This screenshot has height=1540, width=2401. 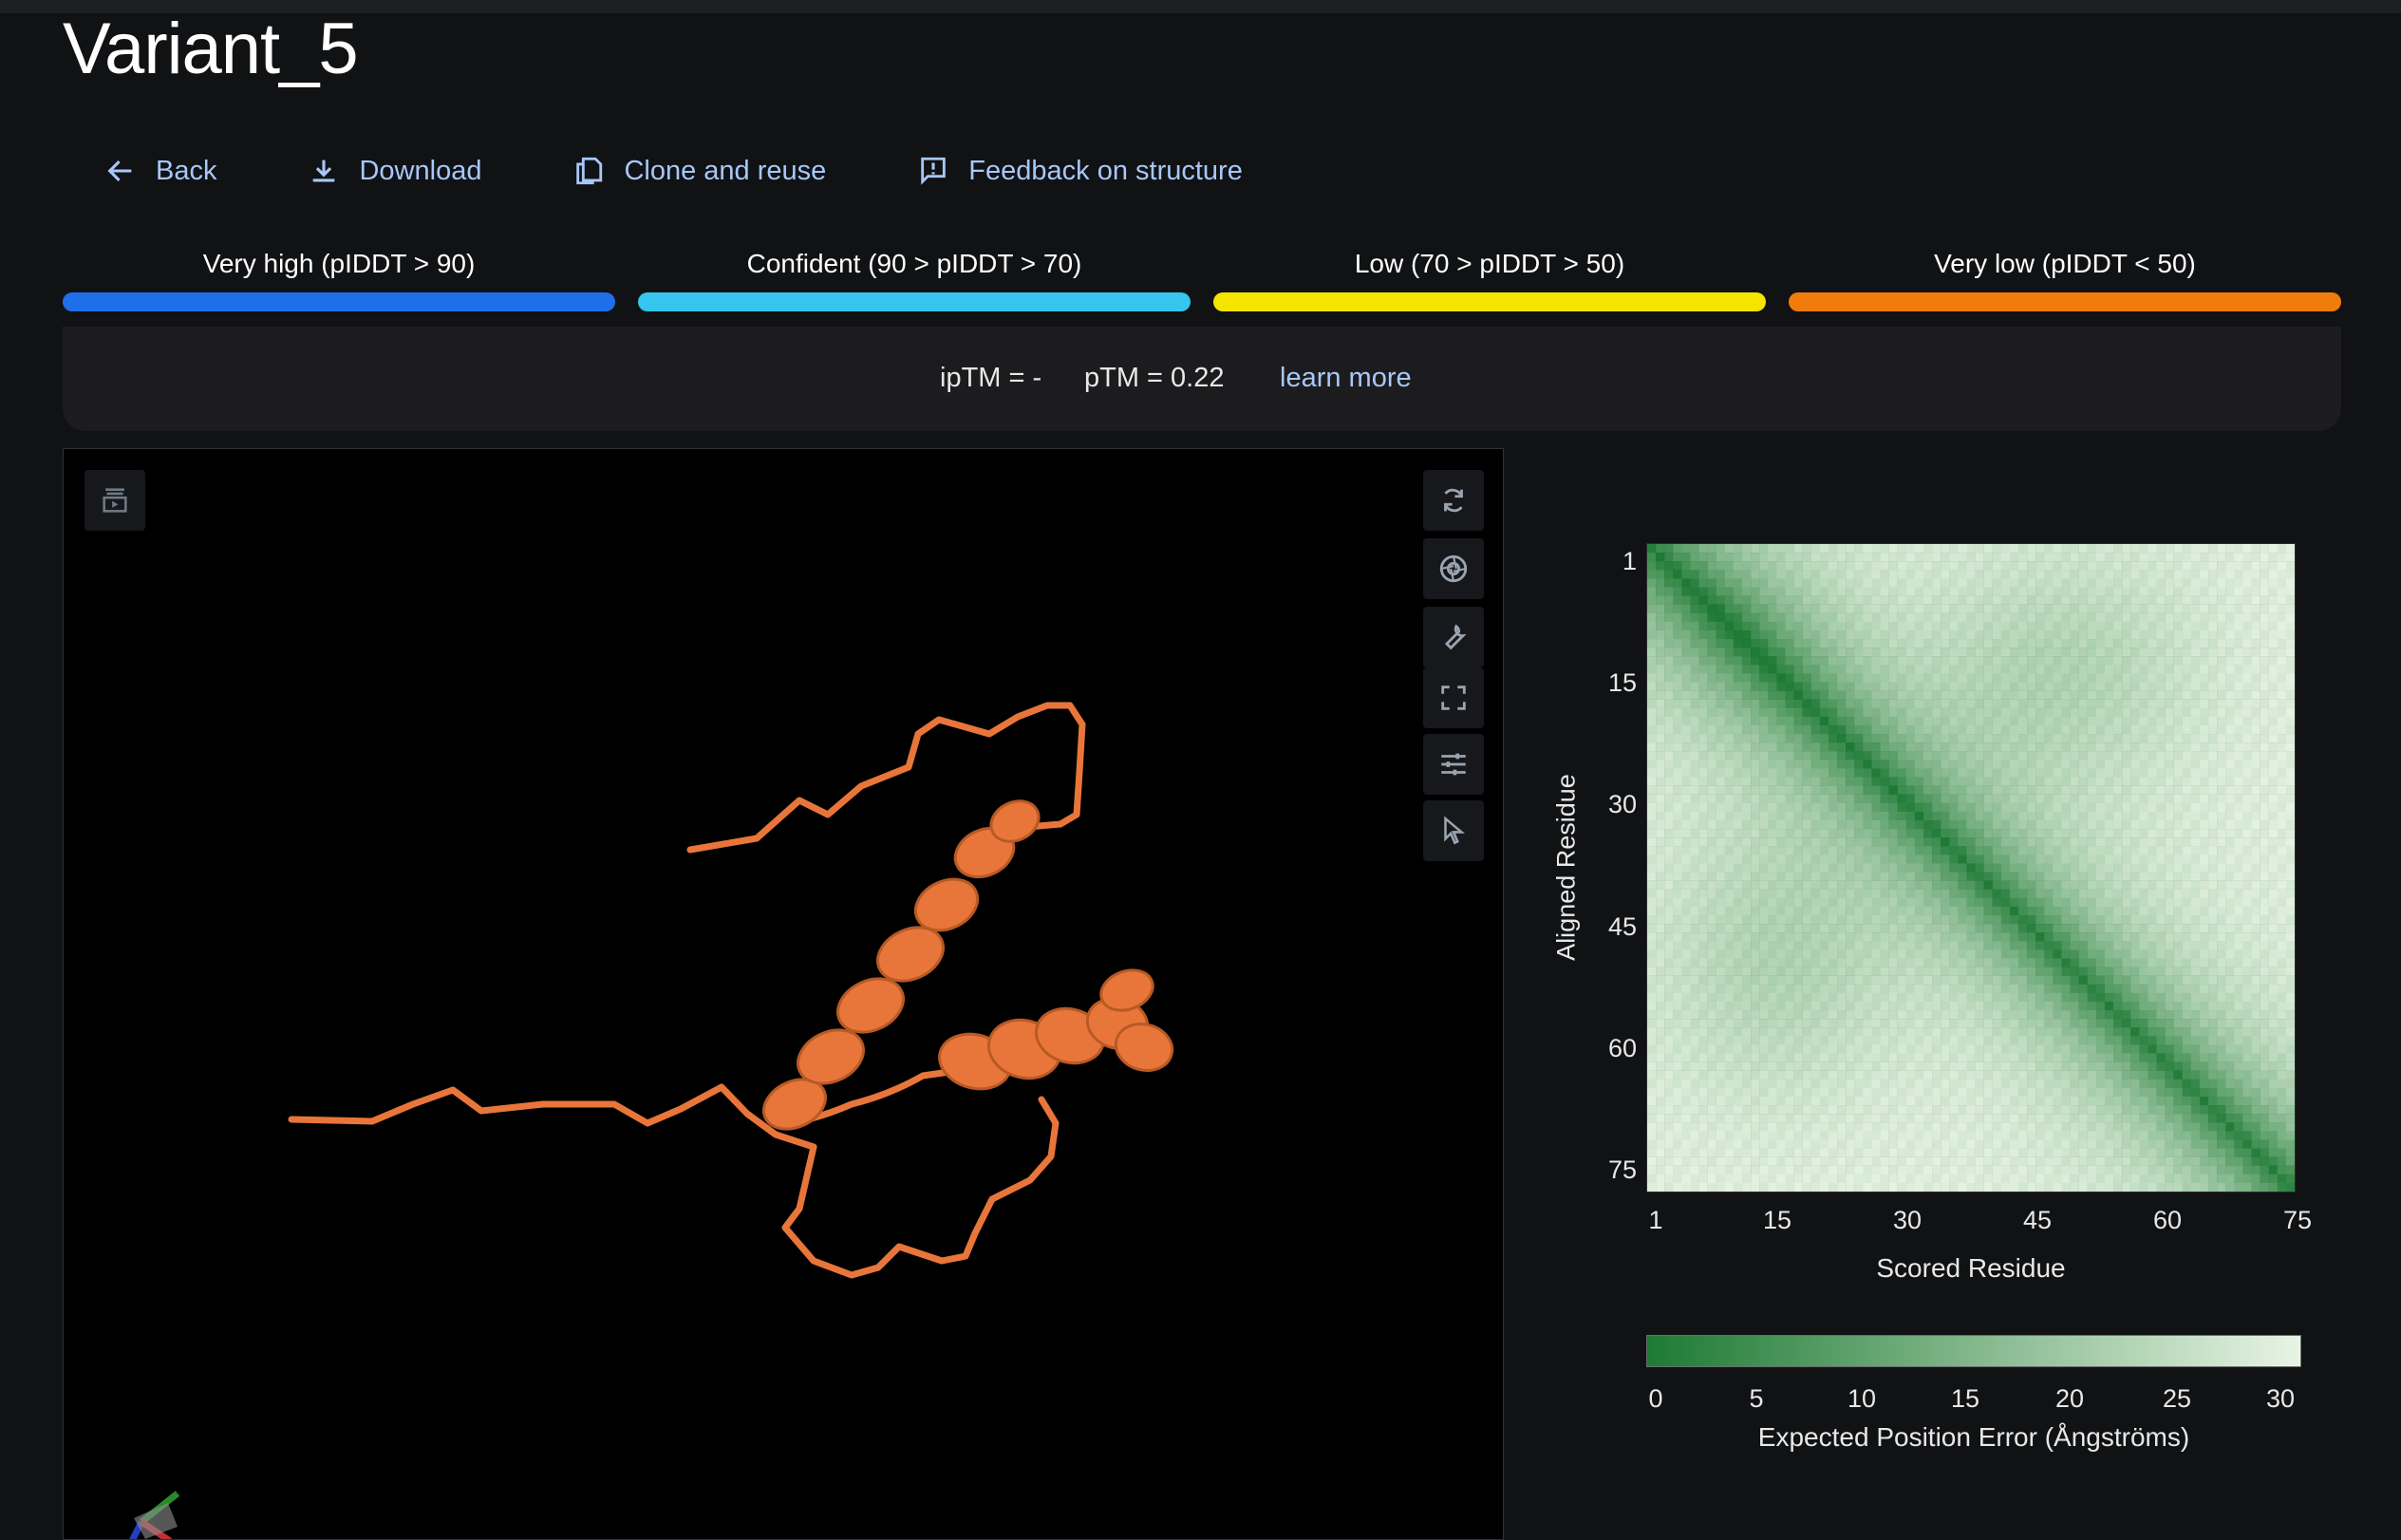 What do you see at coordinates (914, 302) in the screenshot?
I see `legend-color-bar` at bounding box center [914, 302].